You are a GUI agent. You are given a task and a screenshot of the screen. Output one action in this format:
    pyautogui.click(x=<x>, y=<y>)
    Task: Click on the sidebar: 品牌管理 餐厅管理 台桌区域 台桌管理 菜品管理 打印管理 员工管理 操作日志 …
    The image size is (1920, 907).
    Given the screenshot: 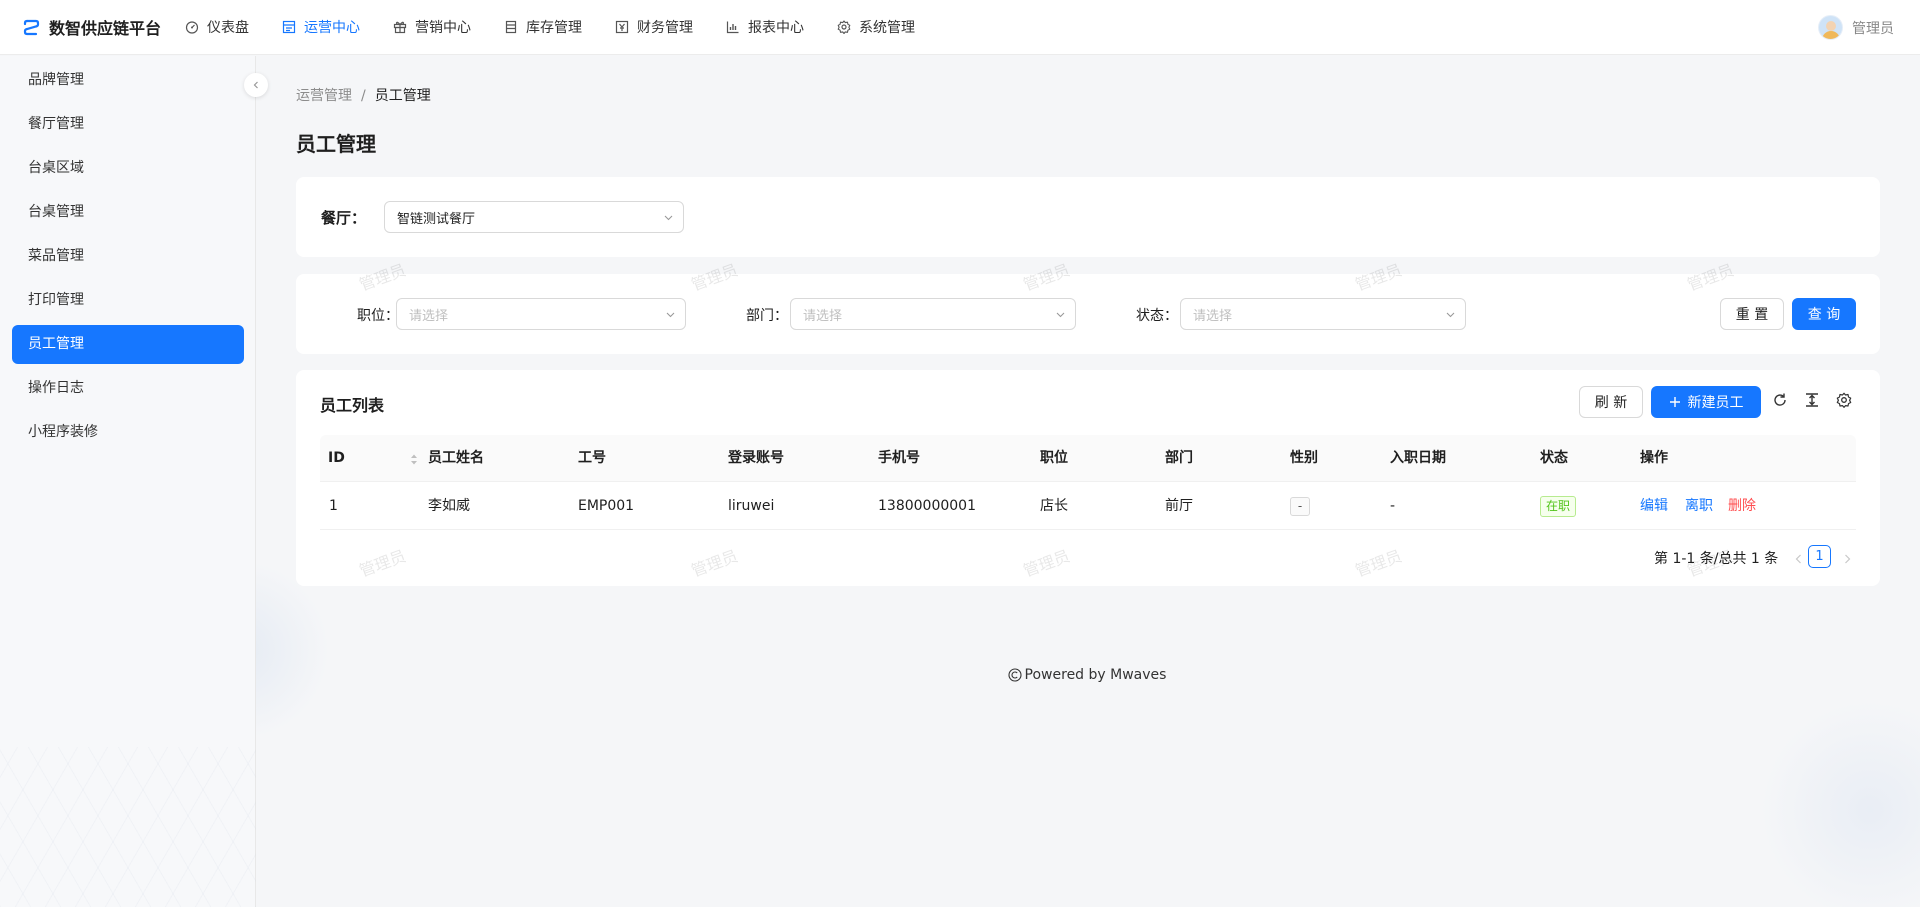 What is the action you would take?
    pyautogui.click(x=128, y=481)
    